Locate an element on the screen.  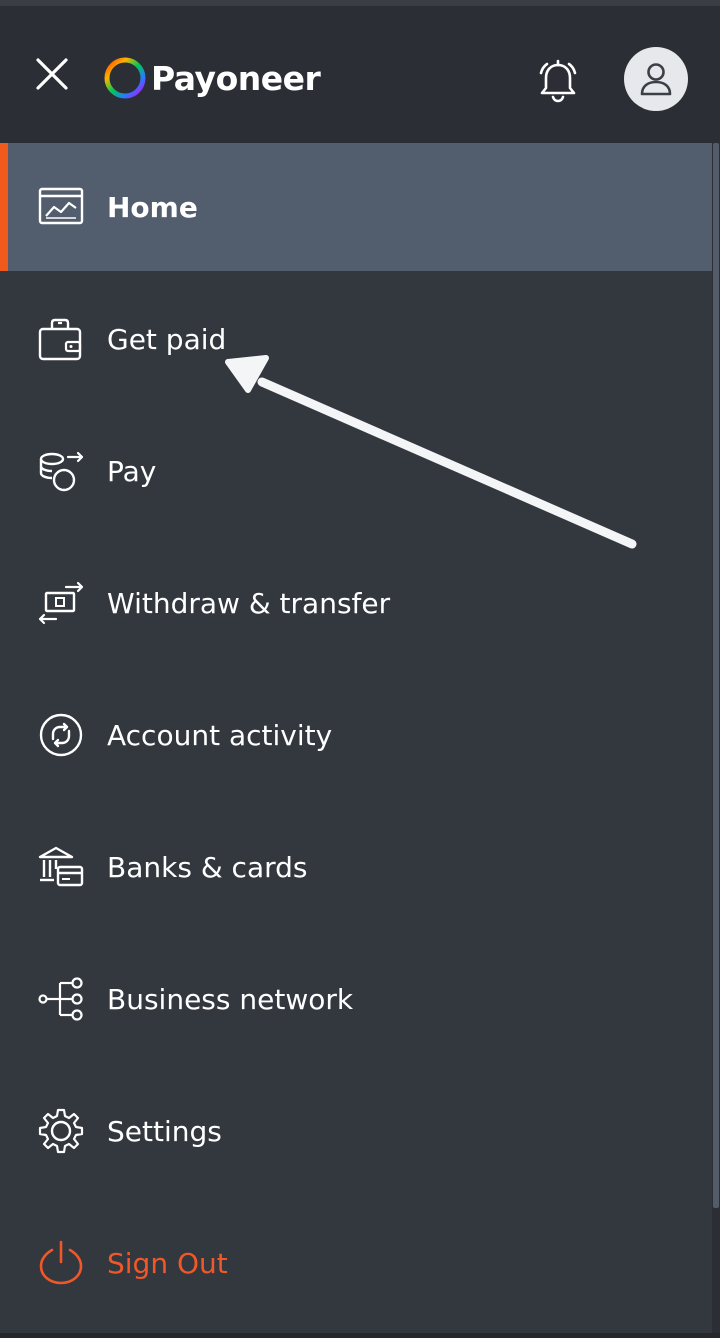
close-menu-button is located at coordinates (52, 74).